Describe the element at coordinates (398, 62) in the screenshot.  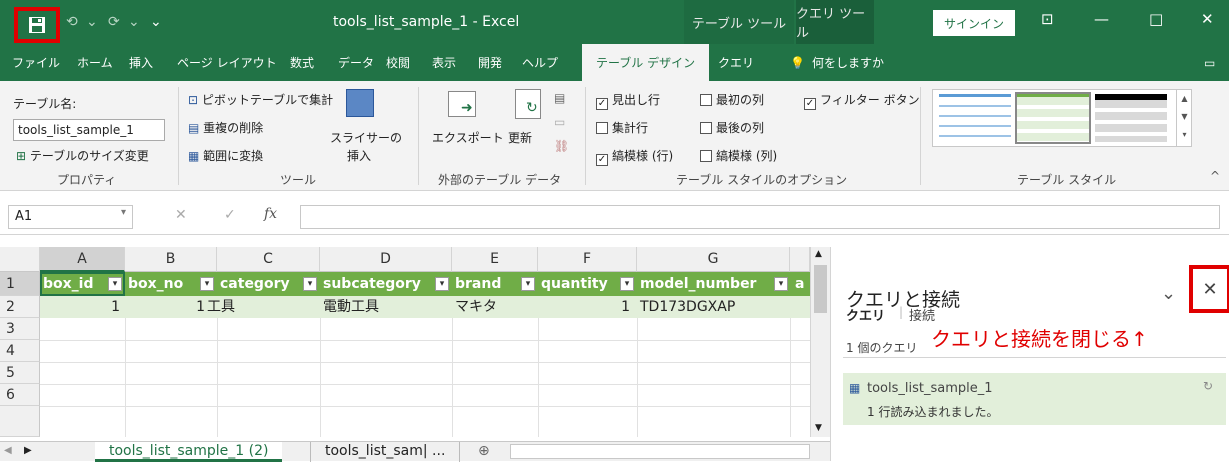
I see `tab-review: 校閲` at that location.